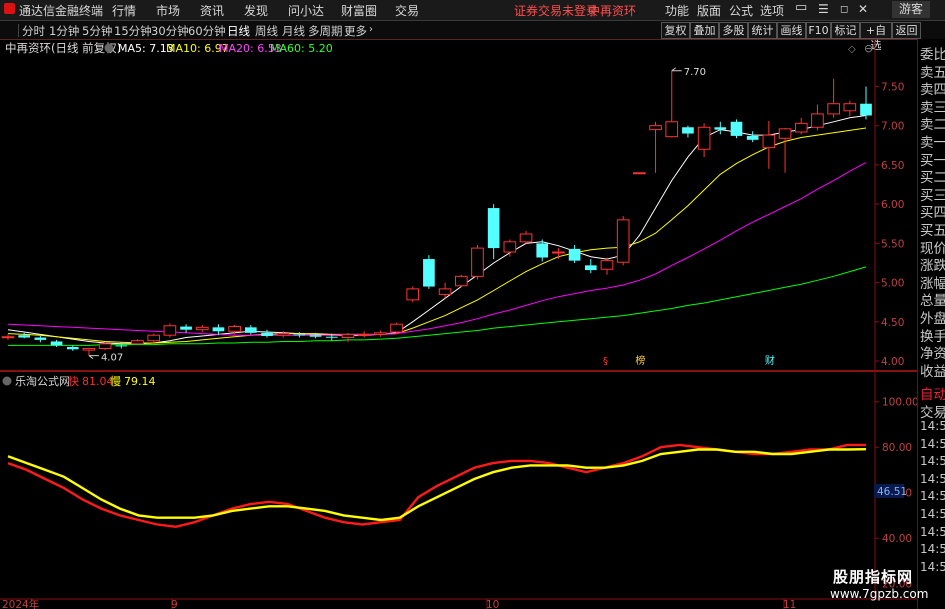 This screenshot has width=945, height=609. What do you see at coordinates (932, 393) in the screenshot?
I see `side-panel-auto: 自动` at bounding box center [932, 393].